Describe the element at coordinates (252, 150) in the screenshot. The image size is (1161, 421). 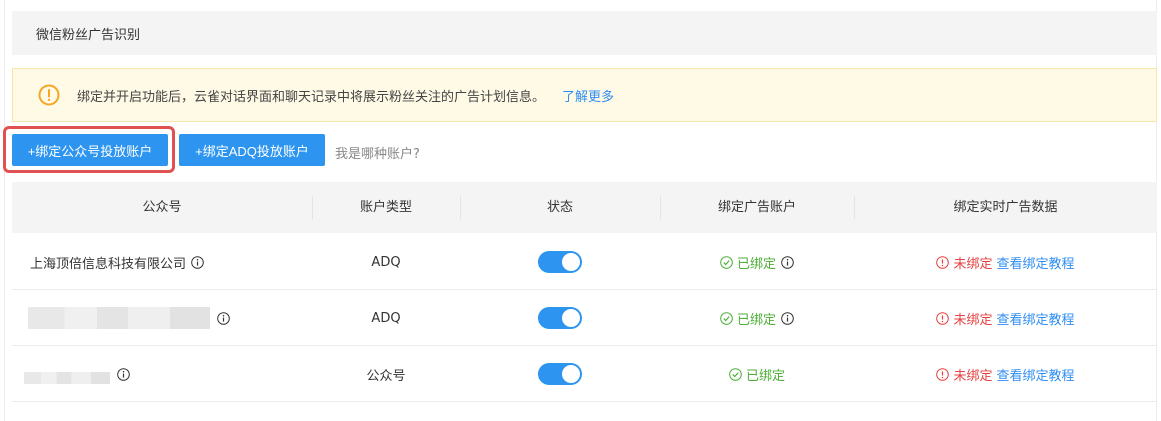
I see `bind-adq-account-button: +绑定ADQ投放账户` at that location.